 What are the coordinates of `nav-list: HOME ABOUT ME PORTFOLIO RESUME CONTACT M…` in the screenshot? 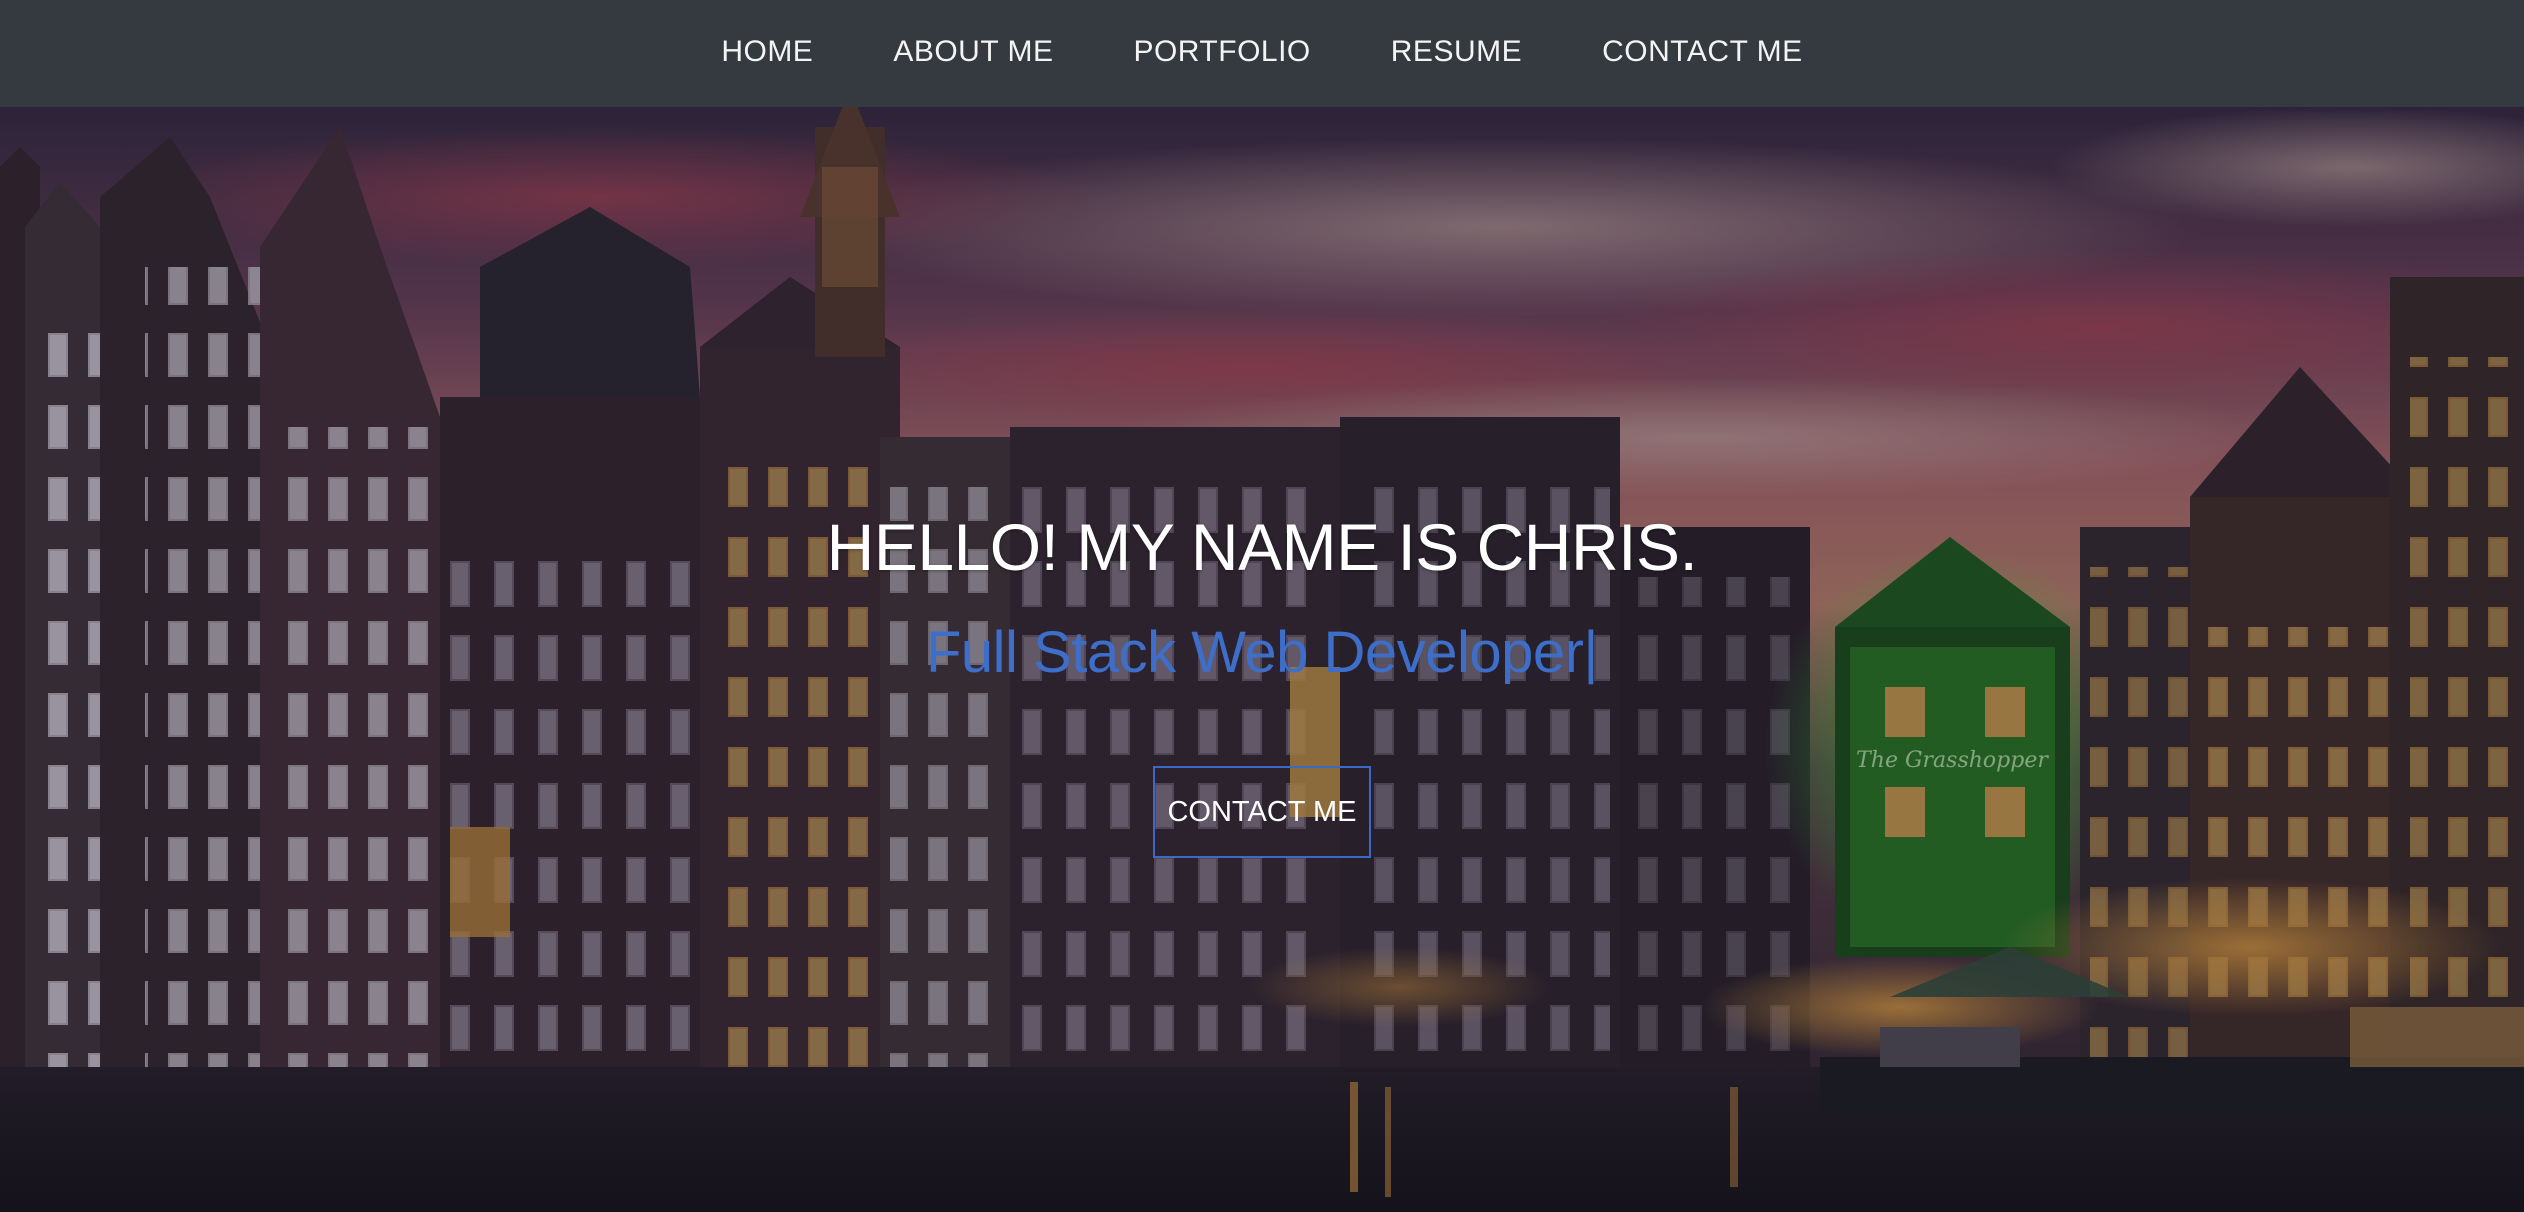 It's located at (1261, 54).